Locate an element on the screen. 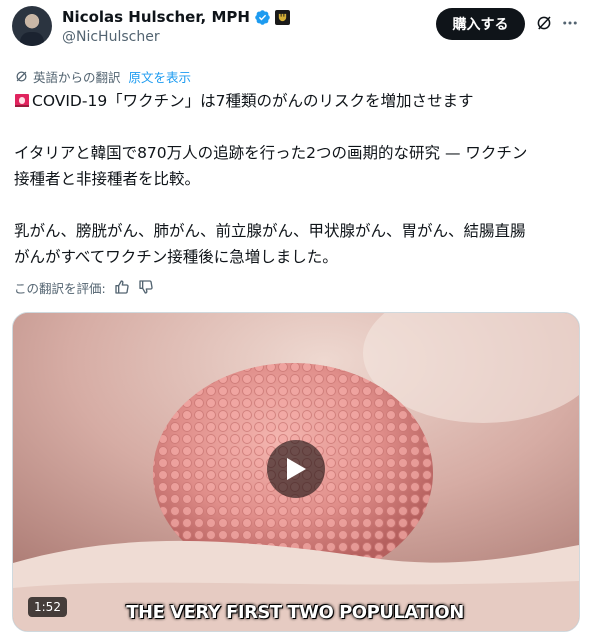  show-original-link: 原文を表示 is located at coordinates (160, 76).